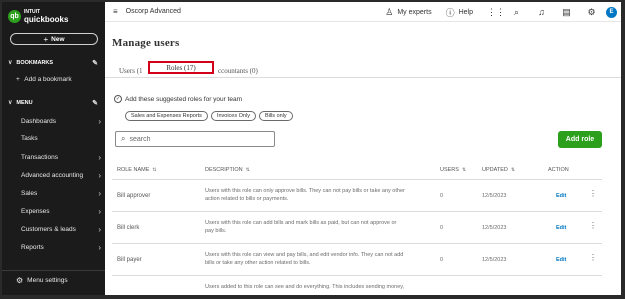 This screenshot has height=299, width=625. Describe the element at coordinates (35, 62) in the screenshot. I see `bookmarks-header-label: BOOKMARKS` at that location.